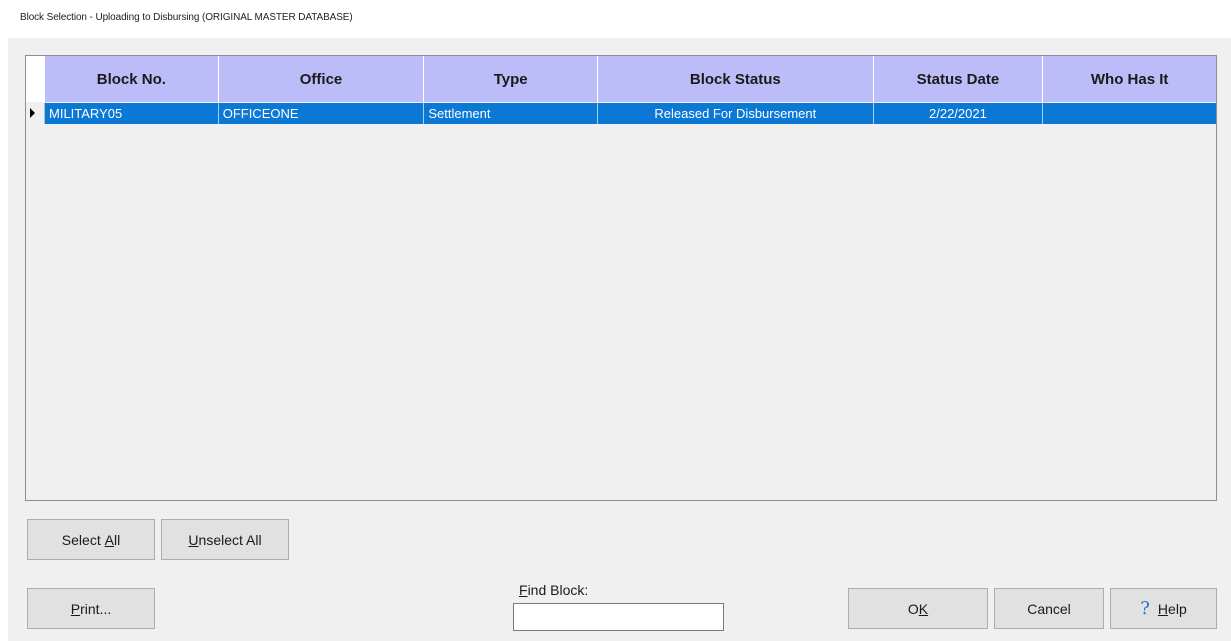 This screenshot has width=1231, height=641. Describe the element at coordinates (35, 113) in the screenshot. I see `row-selector-indicator` at that location.